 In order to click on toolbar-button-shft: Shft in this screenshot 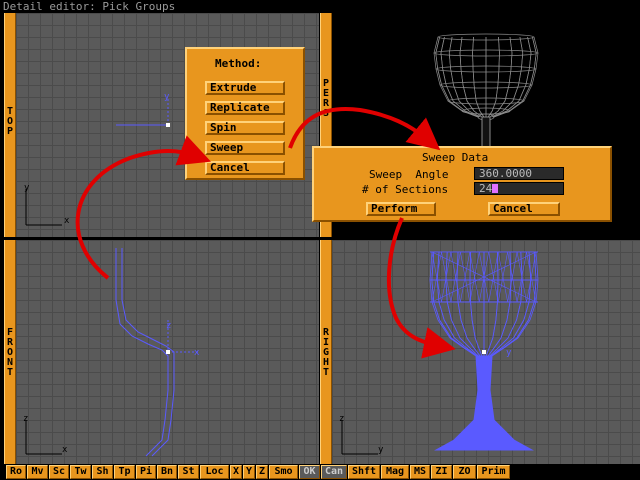, I will do `click(364, 472)`.